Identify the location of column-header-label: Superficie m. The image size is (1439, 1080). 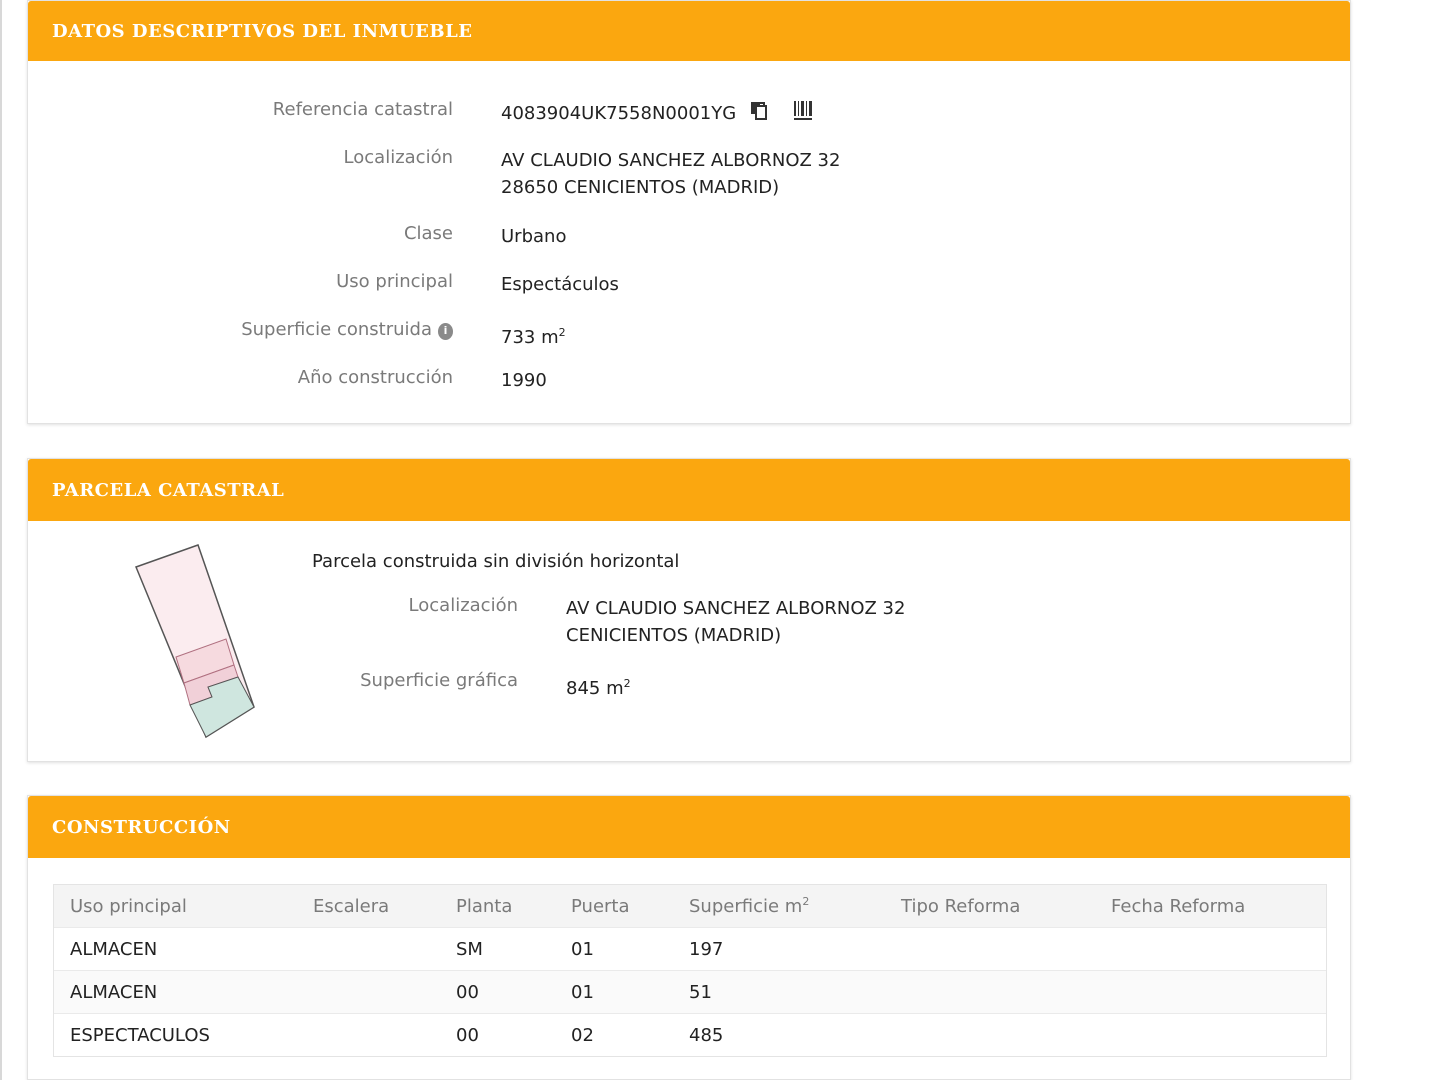
(746, 906).